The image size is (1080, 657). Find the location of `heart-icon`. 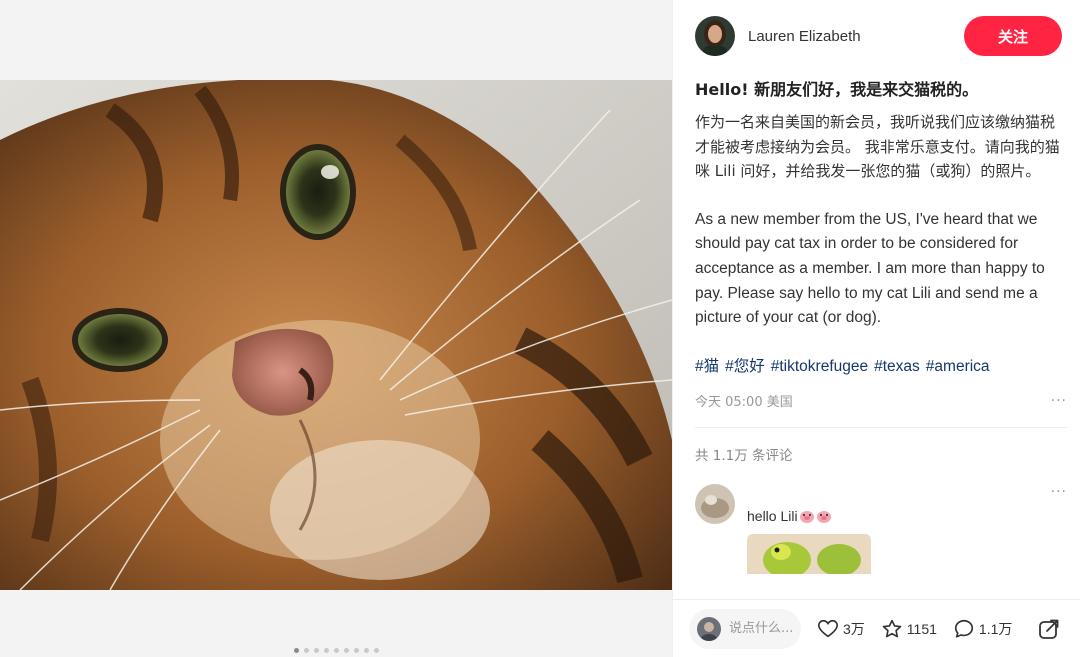

heart-icon is located at coordinates (828, 628).